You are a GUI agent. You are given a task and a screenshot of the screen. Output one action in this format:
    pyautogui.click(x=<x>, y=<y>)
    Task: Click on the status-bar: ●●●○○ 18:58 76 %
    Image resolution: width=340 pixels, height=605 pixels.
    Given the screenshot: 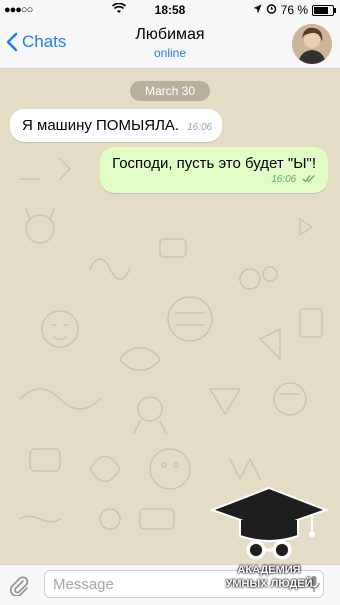 What is the action you would take?
    pyautogui.click(x=170, y=10)
    